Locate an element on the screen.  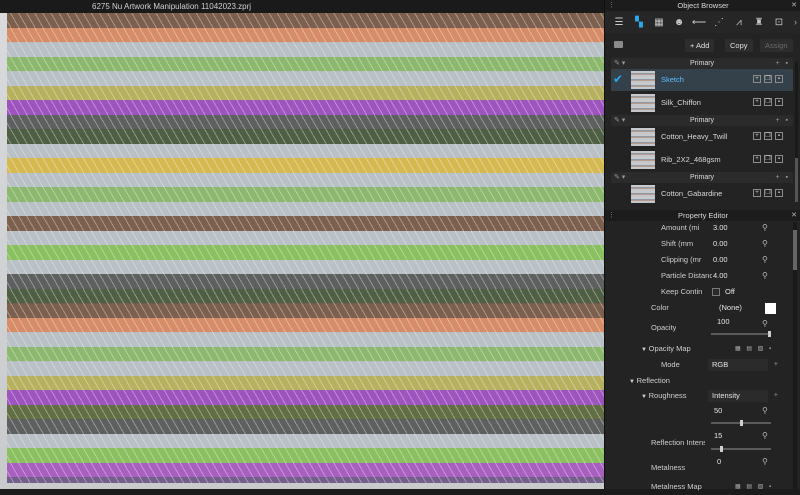
more-icon: › is located at coordinates (795, 22).